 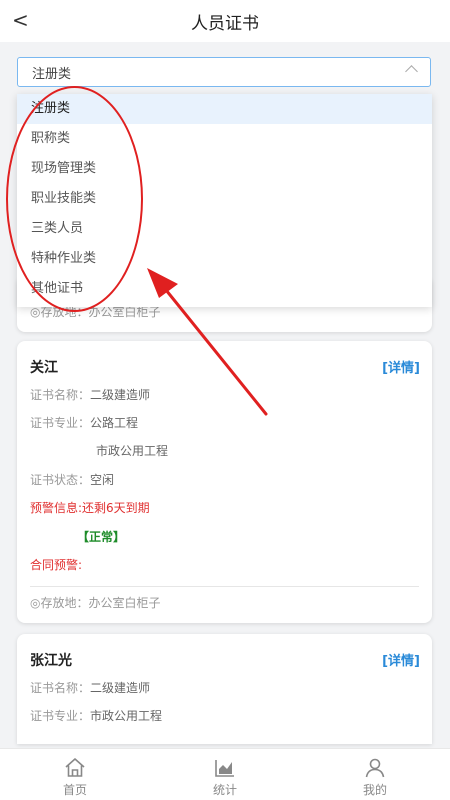 What do you see at coordinates (224, 289) in the screenshot?
I see `option-item: 其他证书` at bounding box center [224, 289].